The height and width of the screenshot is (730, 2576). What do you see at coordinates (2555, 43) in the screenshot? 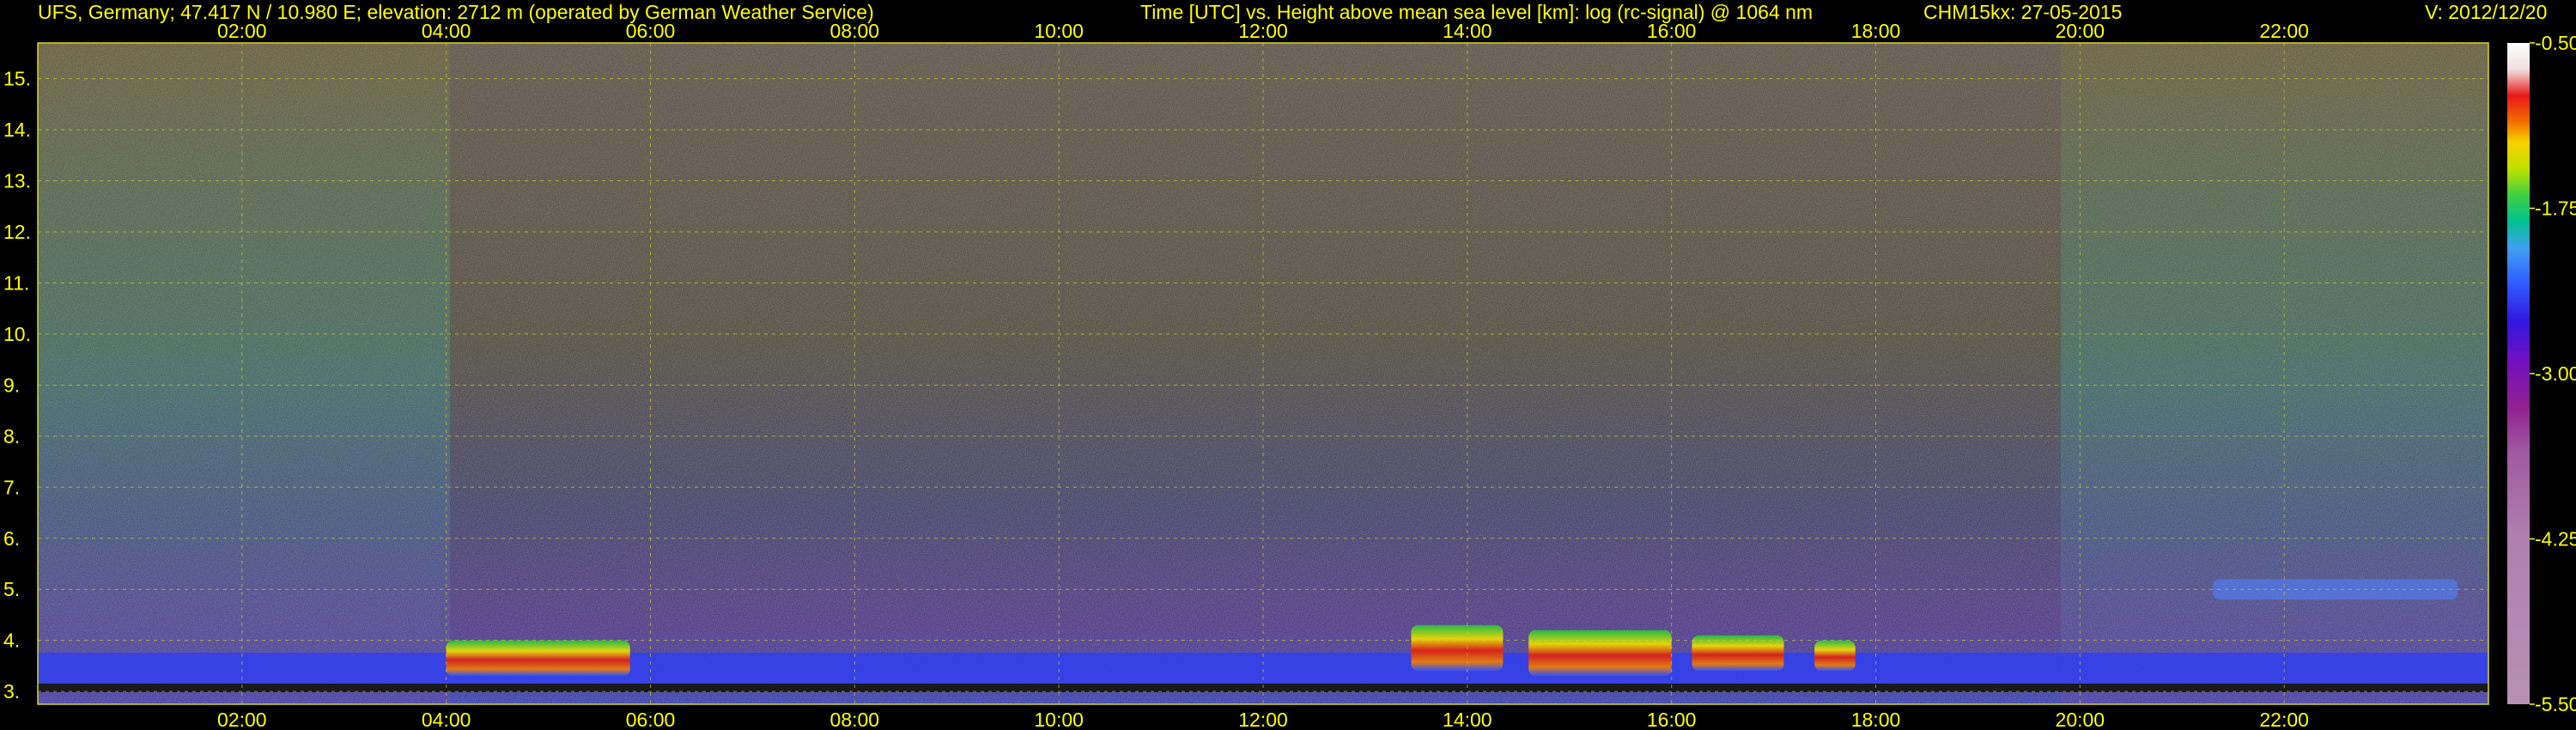
I see `colorbar-label: -0.50` at bounding box center [2555, 43].